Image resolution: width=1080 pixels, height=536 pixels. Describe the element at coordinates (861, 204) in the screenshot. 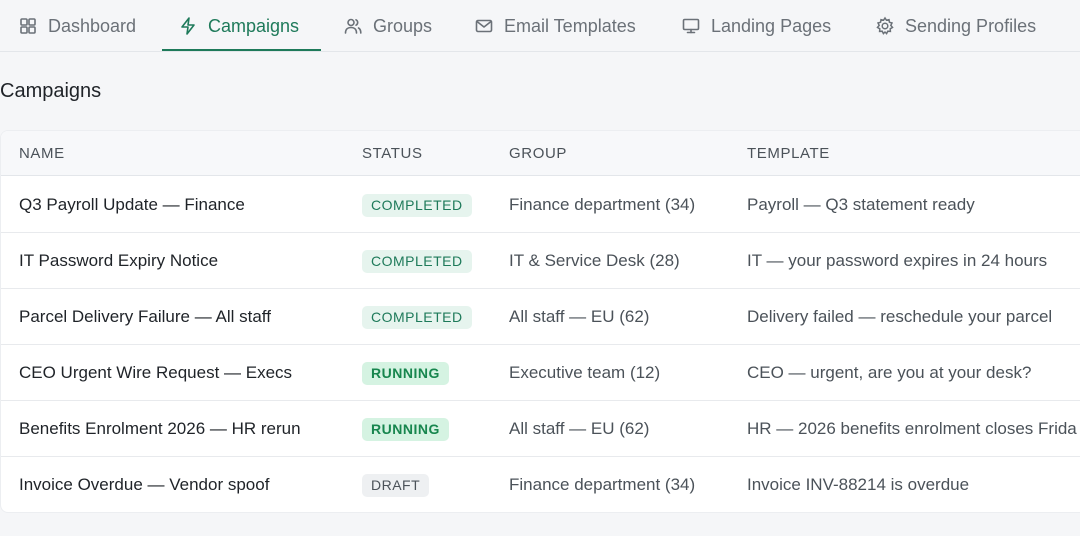

I see `campaign-template: Payroll — Q3 statement ready` at that location.